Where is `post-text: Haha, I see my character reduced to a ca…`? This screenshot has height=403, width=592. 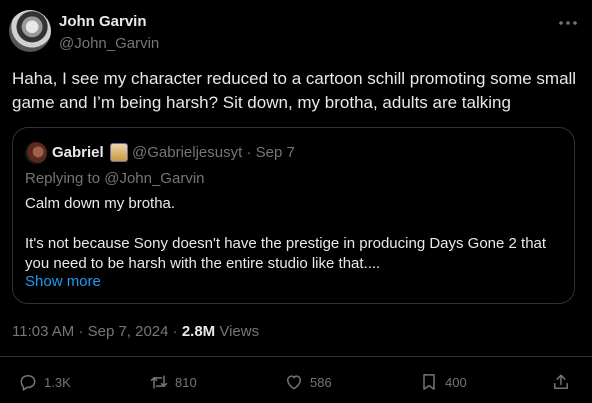 post-text: Haha, I see my character reduced to a ca… is located at coordinates (294, 90).